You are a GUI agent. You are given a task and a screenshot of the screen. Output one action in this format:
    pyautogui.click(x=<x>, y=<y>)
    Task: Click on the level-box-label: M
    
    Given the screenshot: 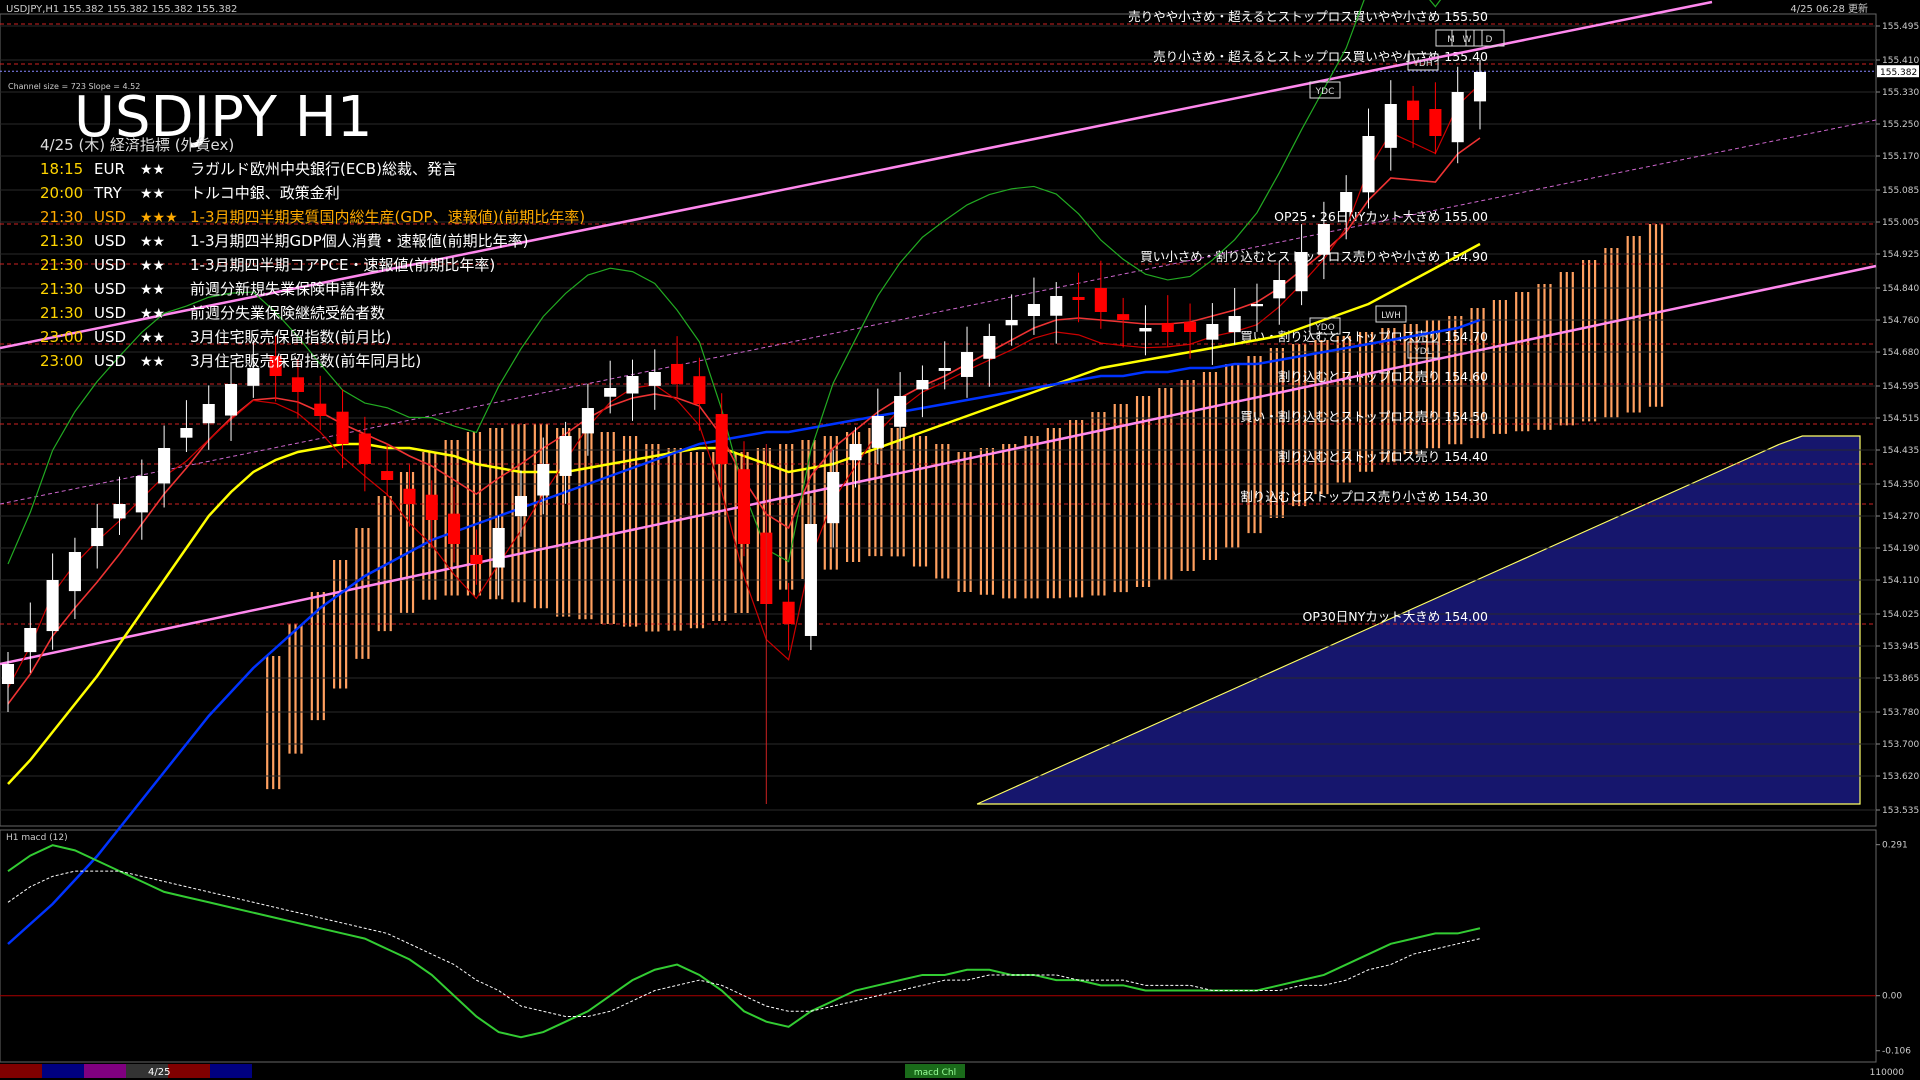 What is the action you would take?
    pyautogui.click(x=1451, y=40)
    